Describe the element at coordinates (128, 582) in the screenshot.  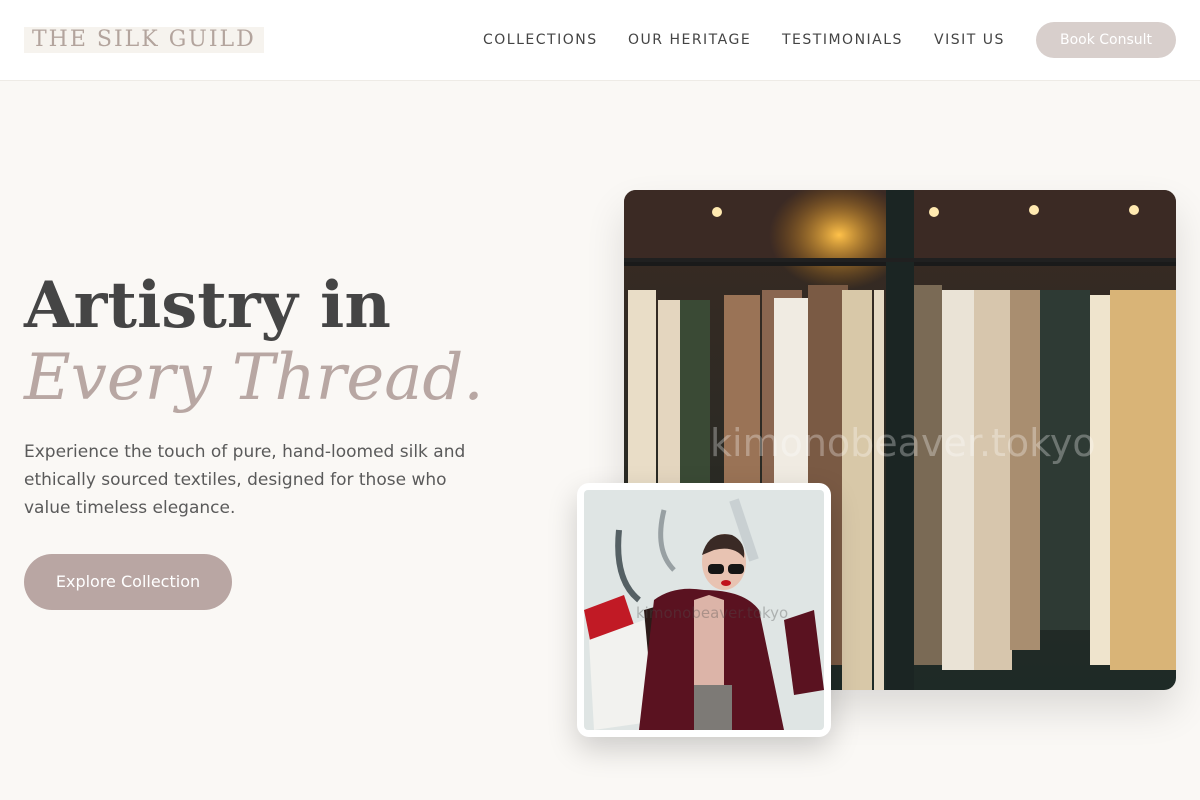
I see `explore-collection-button: Explore Collection` at that location.